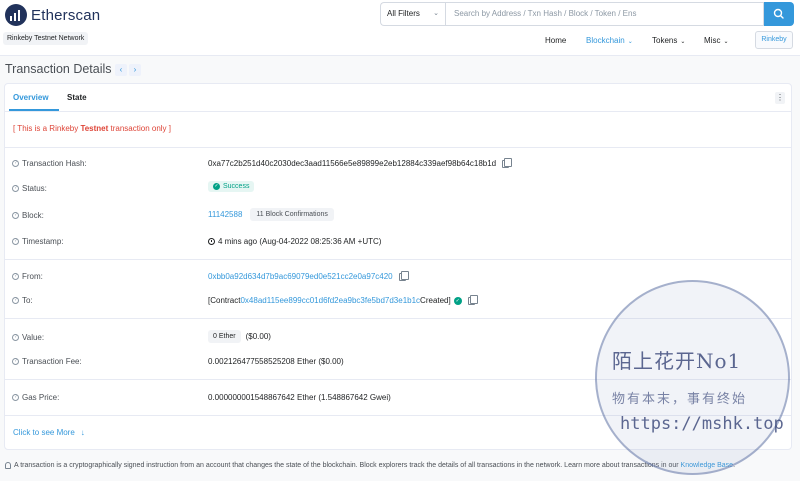 This screenshot has height=481, width=800. Describe the element at coordinates (31, 97) in the screenshot. I see `tab-overview: Overview` at that location.